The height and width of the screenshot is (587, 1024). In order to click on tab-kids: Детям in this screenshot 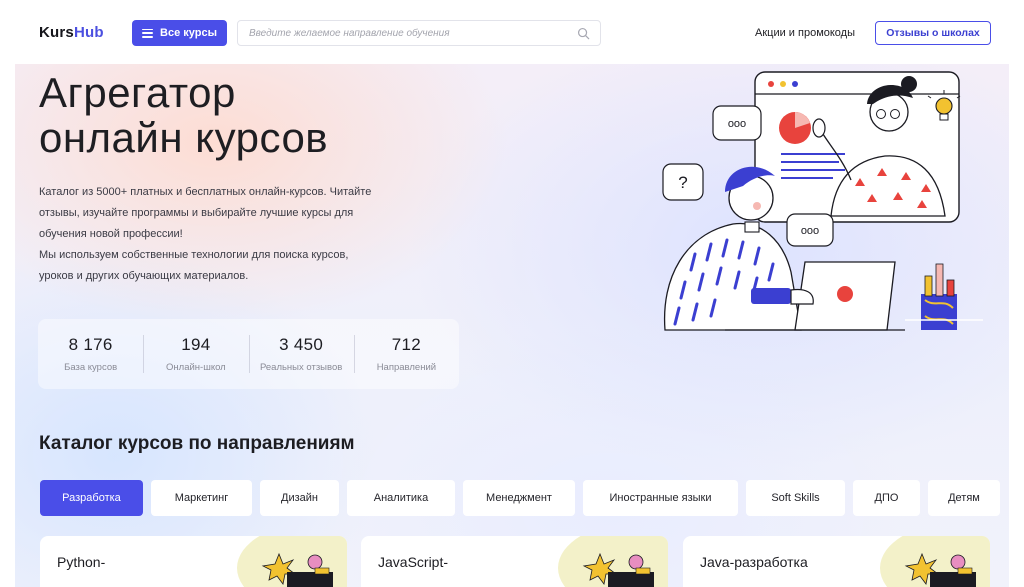, I will do `click(964, 498)`.